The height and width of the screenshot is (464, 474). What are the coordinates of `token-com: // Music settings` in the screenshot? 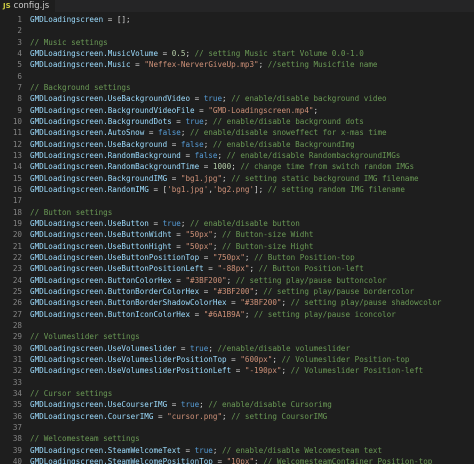 It's located at (69, 42).